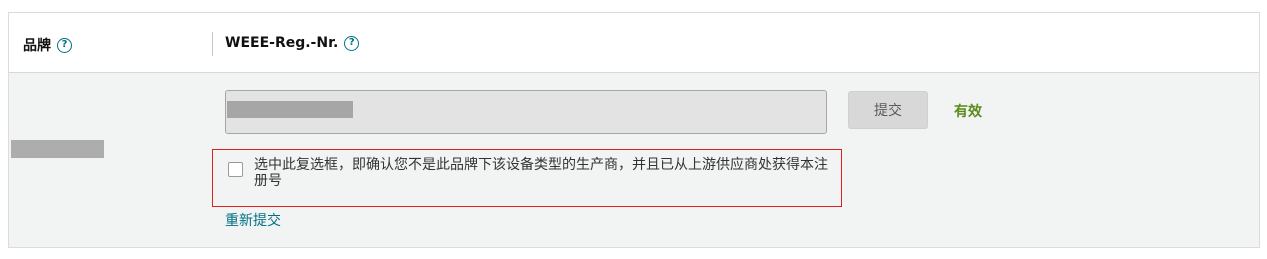 The height and width of the screenshot is (259, 1267). I want to click on registration-number-input, so click(526, 112).